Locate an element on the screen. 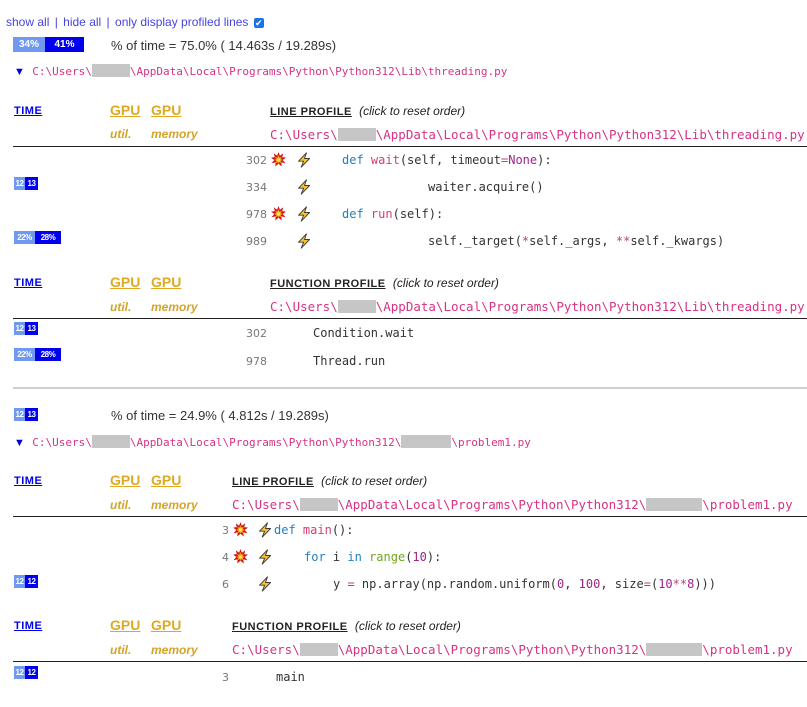 This screenshot has width=807, height=707. line-number: 4 is located at coordinates (225, 557).